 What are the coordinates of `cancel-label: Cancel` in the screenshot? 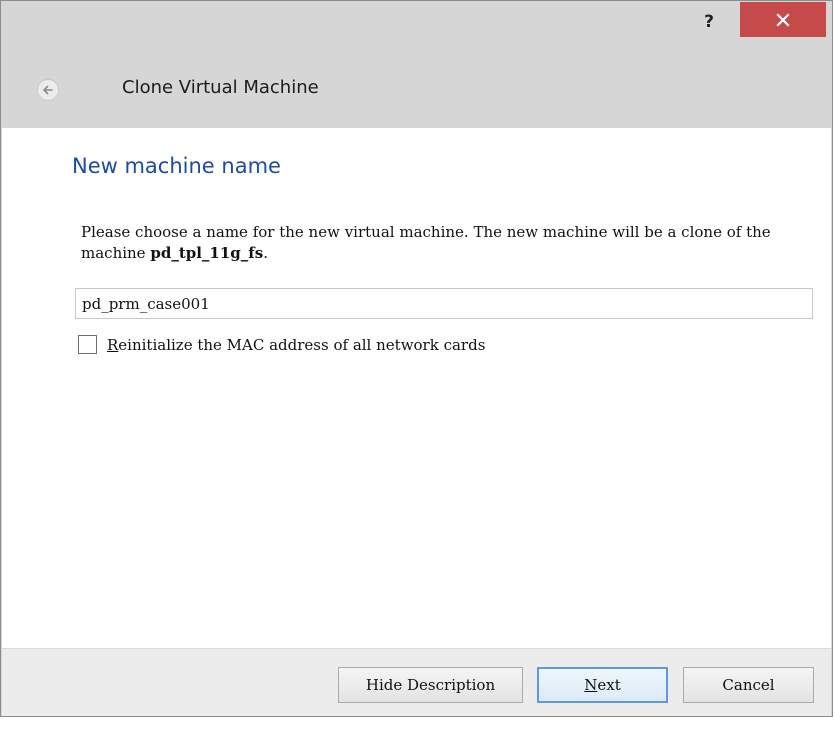 It's located at (748, 685).